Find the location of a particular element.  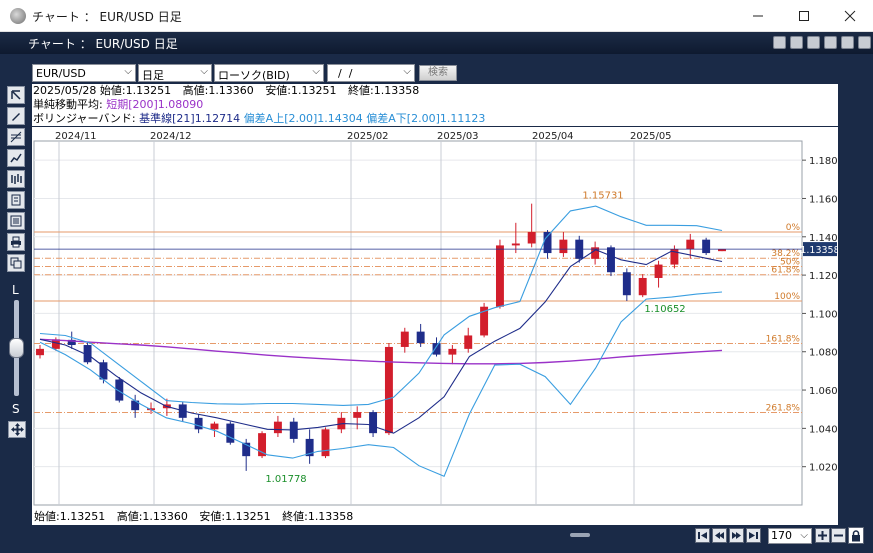

chart-type-select-value: ローソク(BID) is located at coordinates (254, 75).